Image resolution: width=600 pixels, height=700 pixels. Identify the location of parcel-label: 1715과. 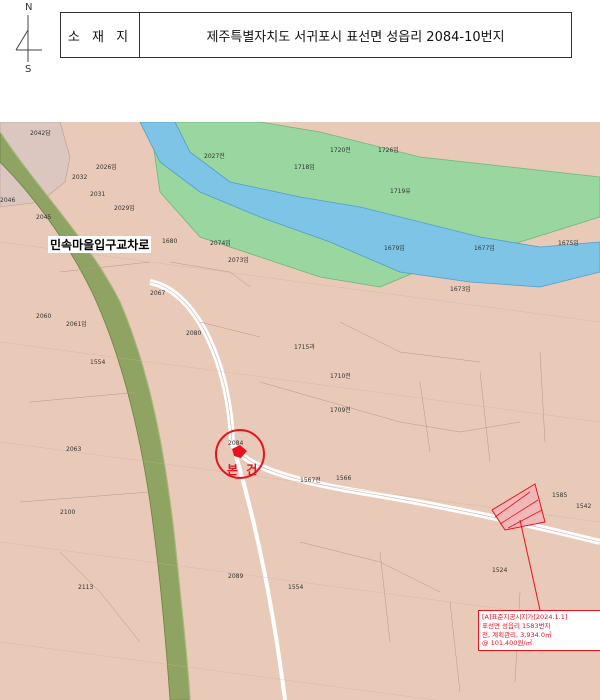
(304, 347).